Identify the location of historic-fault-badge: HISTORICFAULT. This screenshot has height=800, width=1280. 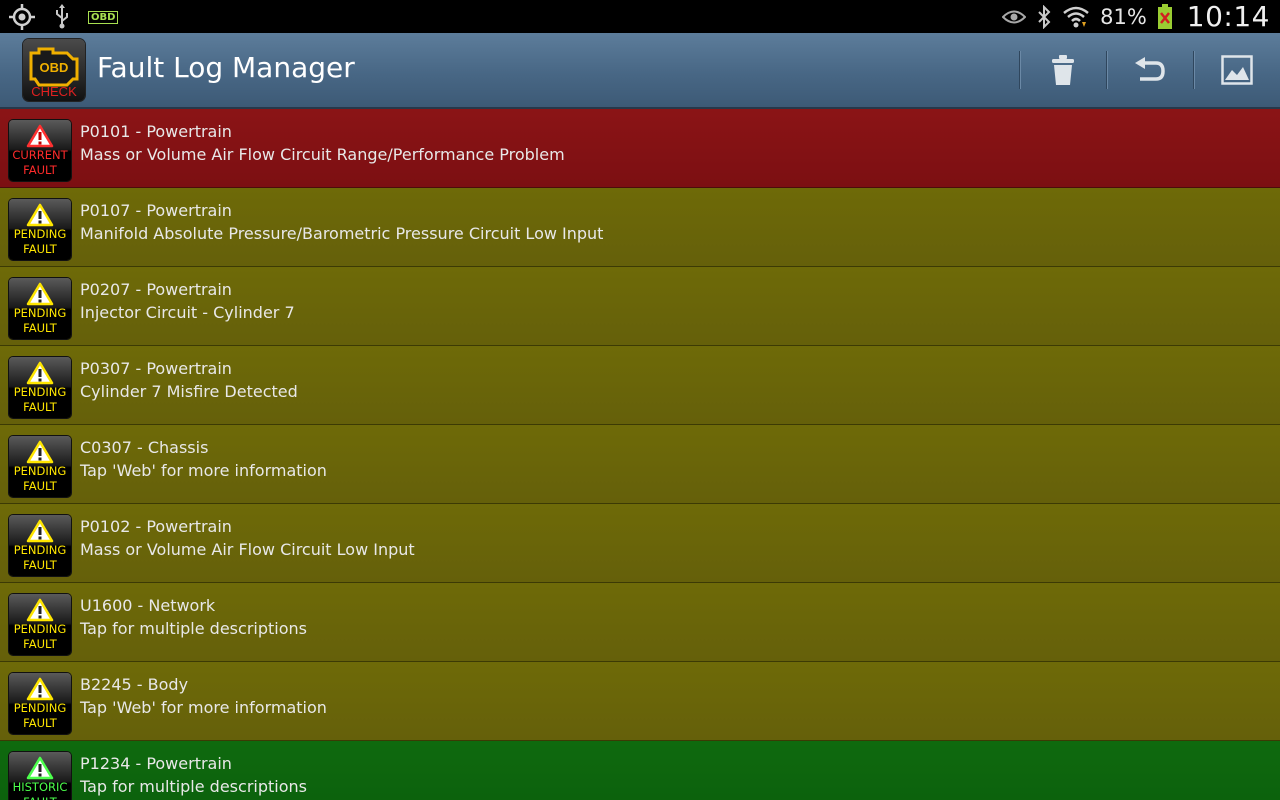
(40, 776).